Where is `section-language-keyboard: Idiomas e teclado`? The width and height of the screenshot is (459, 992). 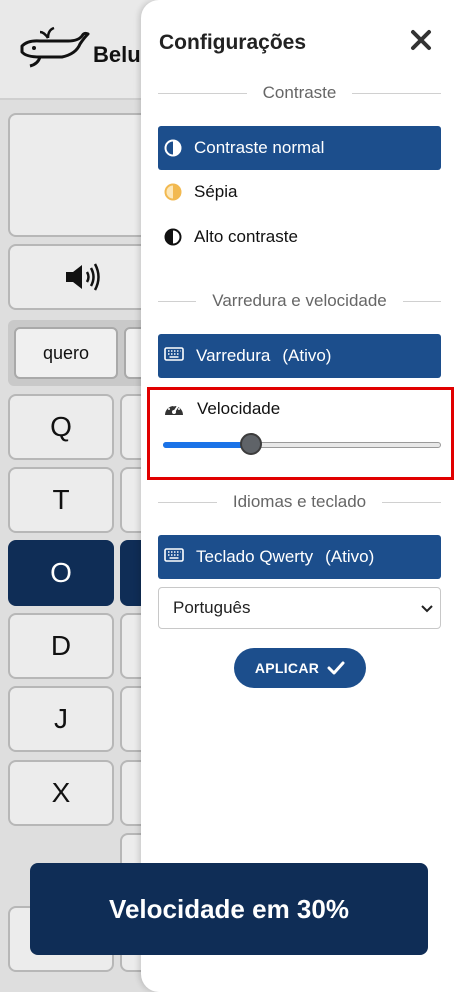 section-language-keyboard: Idiomas e teclado is located at coordinates (299, 502).